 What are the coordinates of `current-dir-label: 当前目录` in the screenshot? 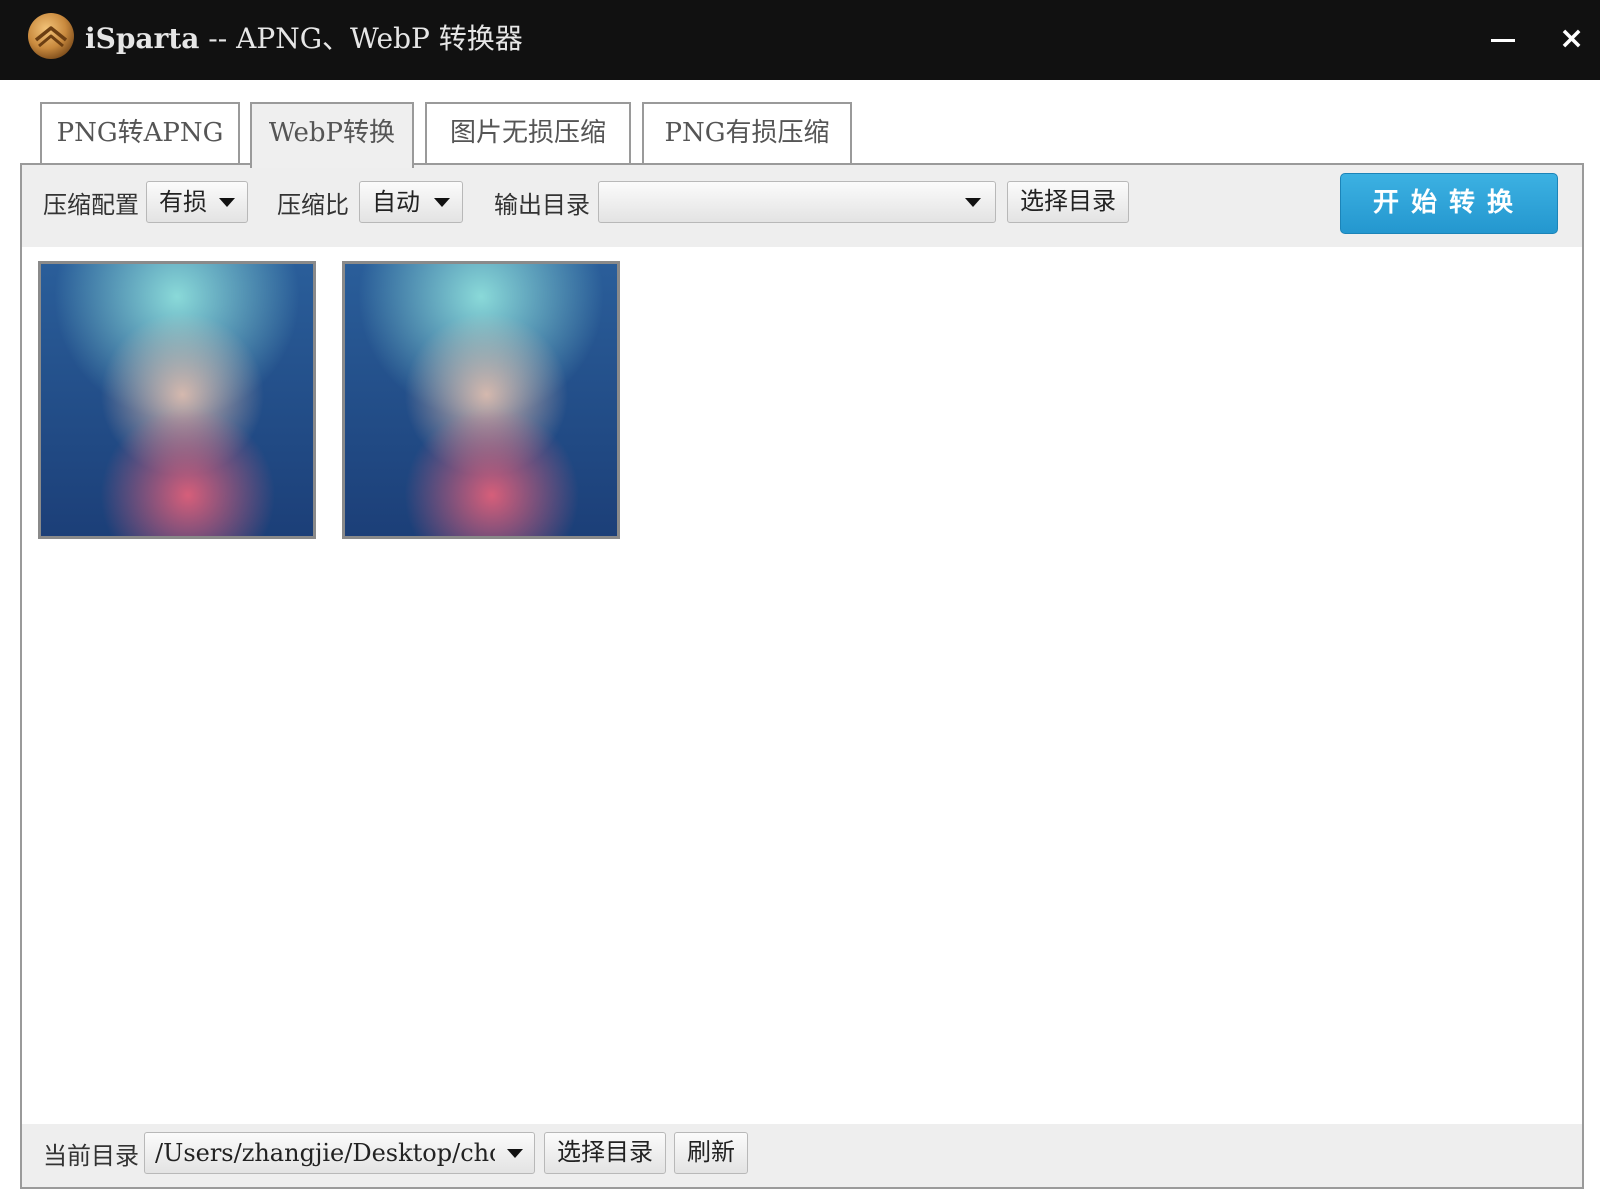 It's located at (91, 1156).